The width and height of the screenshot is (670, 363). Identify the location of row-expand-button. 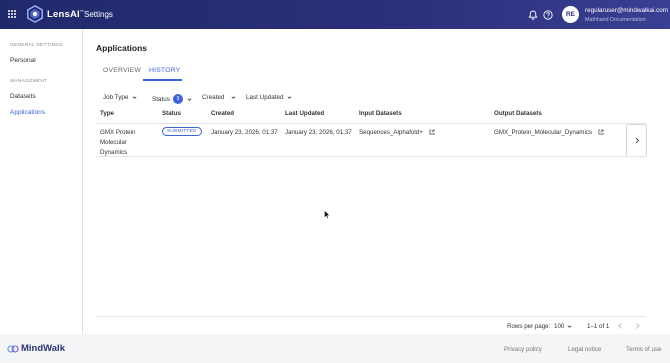
(636, 140).